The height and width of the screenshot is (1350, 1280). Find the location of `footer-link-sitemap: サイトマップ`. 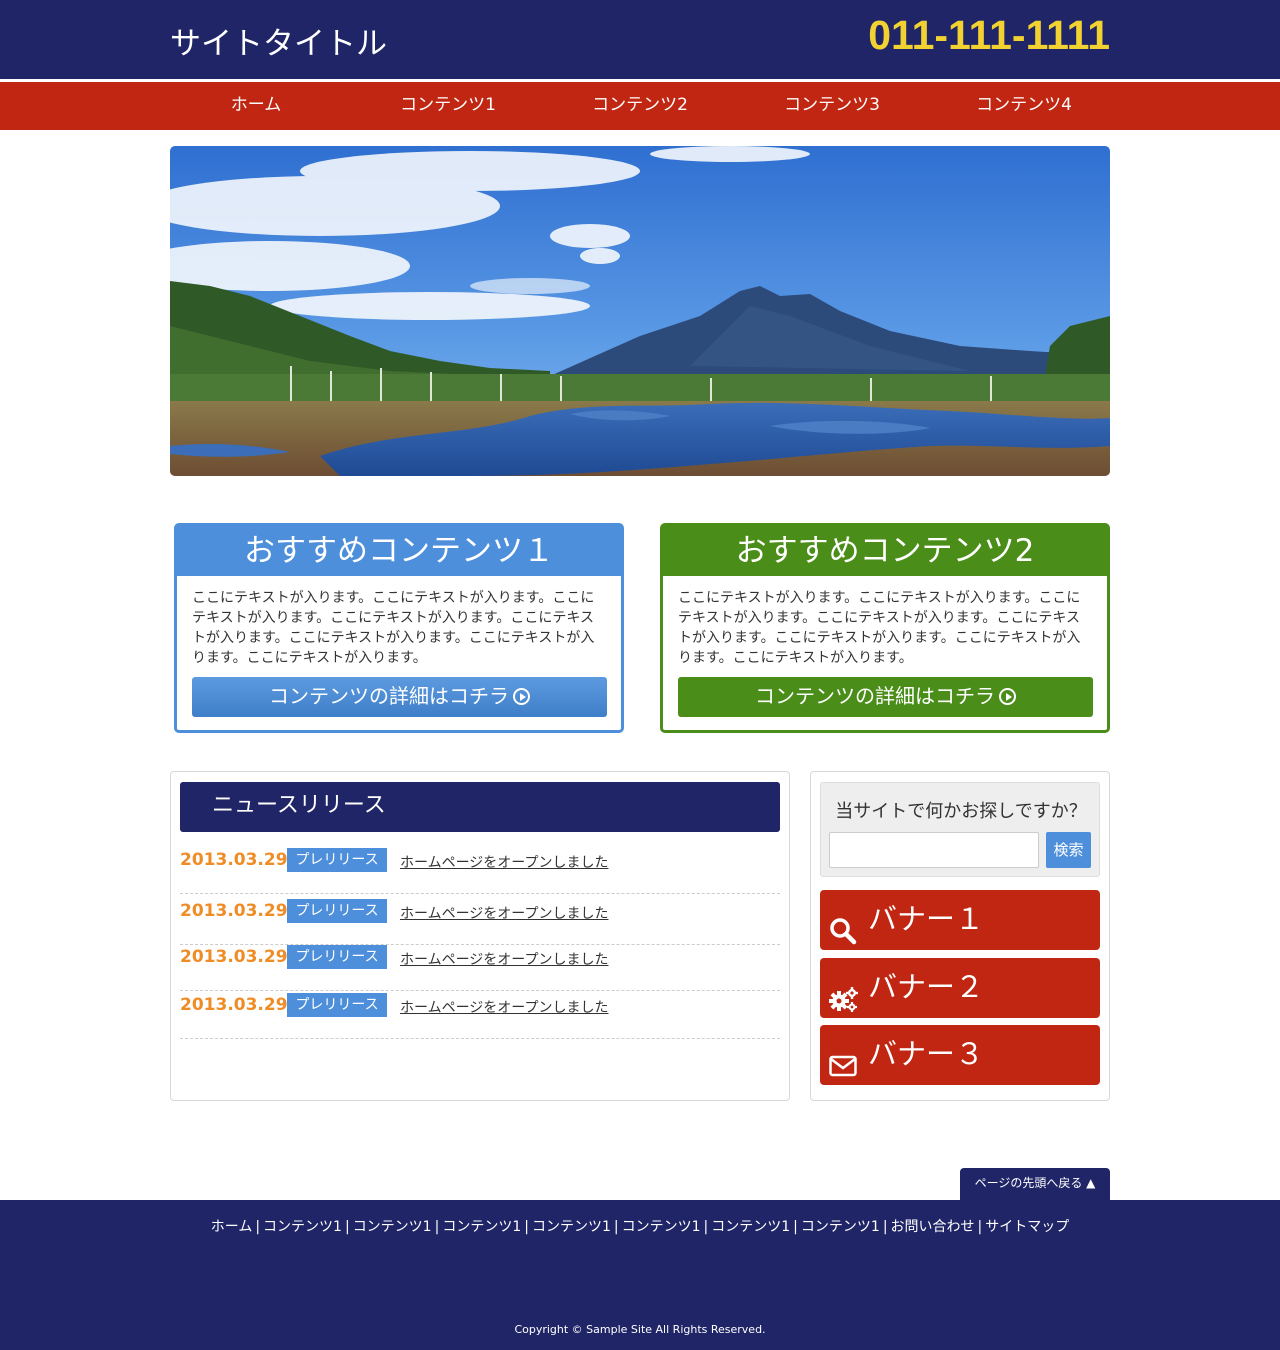

footer-link-sitemap: サイトマップ is located at coordinates (1027, 1227).